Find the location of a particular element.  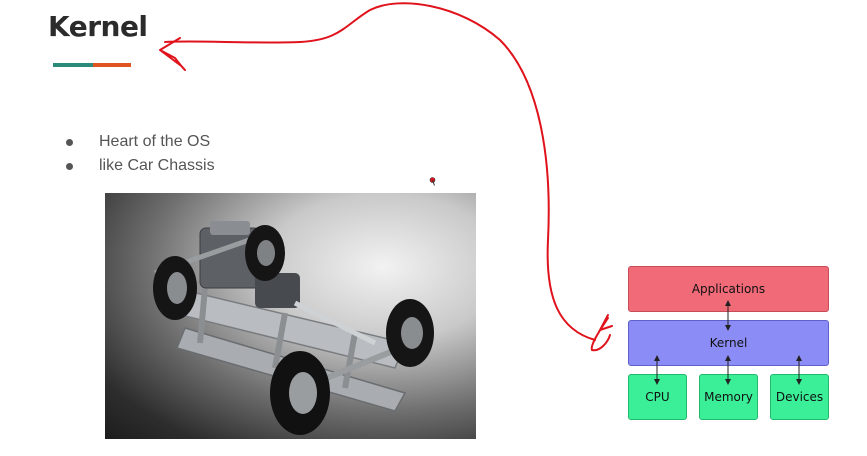

bullet-list: Heart of the OS like Car Chassis is located at coordinates (138, 154).